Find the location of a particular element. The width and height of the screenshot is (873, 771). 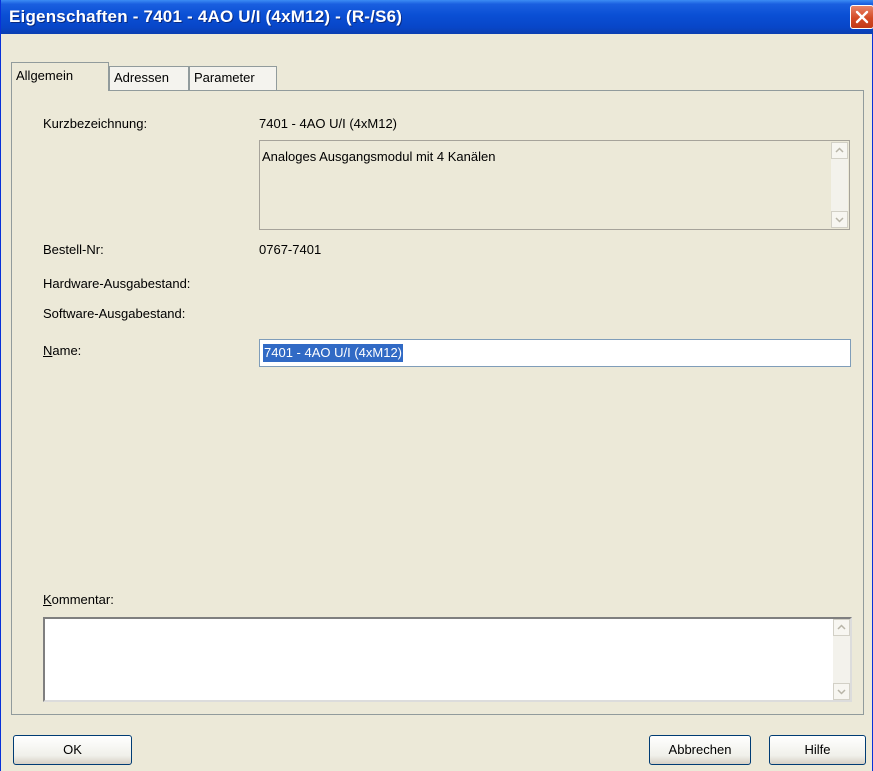

name-input: 7401 - 4AO U/I (4xM12) is located at coordinates (555, 353).